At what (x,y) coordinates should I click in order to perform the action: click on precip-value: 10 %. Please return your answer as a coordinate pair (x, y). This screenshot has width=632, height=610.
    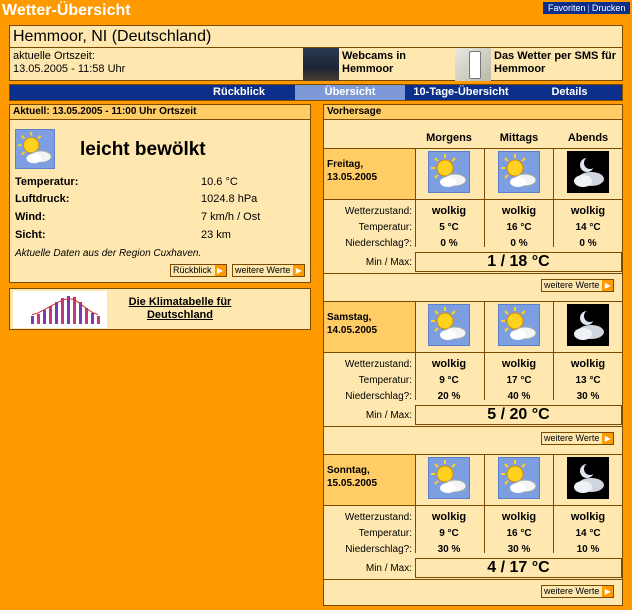
    Looking at the image, I should click on (588, 549).